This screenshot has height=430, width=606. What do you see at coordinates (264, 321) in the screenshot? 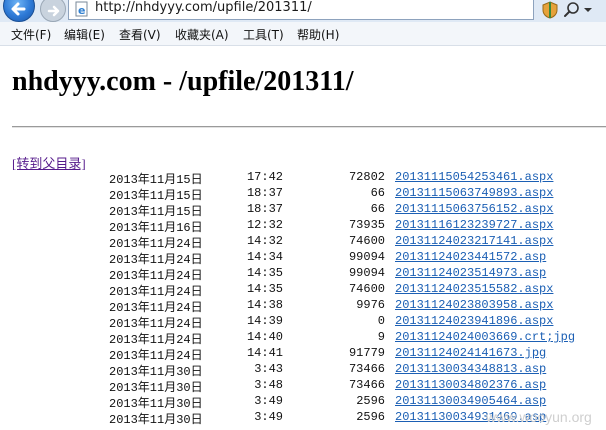
I see `file-time: 14:39` at bounding box center [264, 321].